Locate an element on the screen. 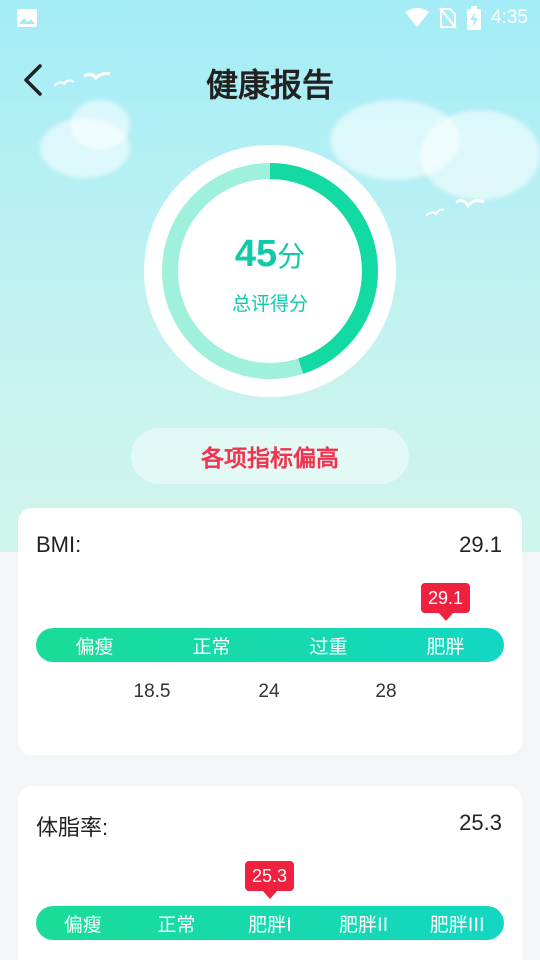  score-ring: 45分 总评得分 is located at coordinates (270, 271).